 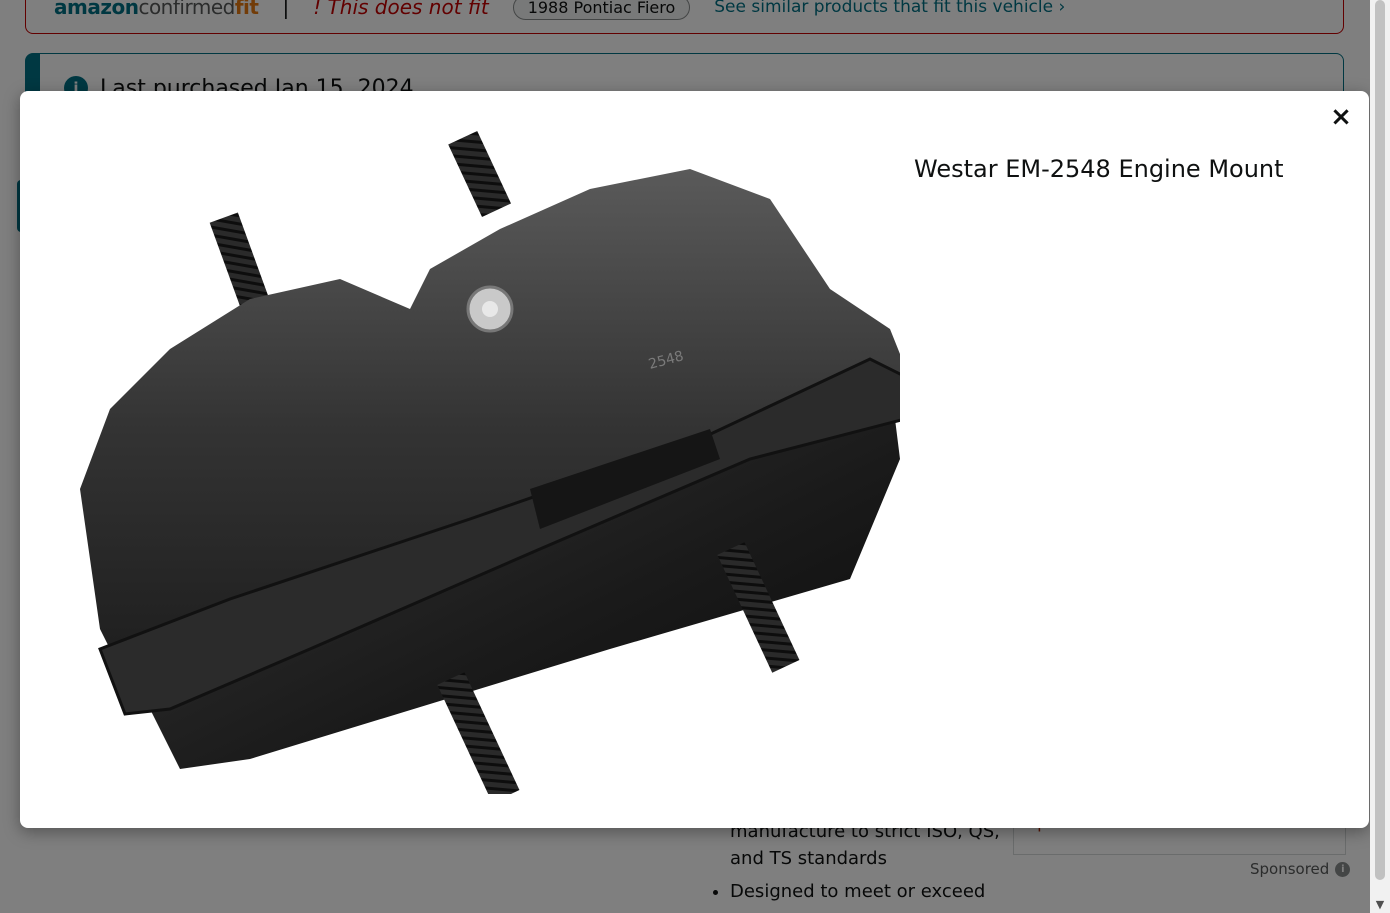 I want to click on scrollbar-thumb, so click(x=1380, y=440).